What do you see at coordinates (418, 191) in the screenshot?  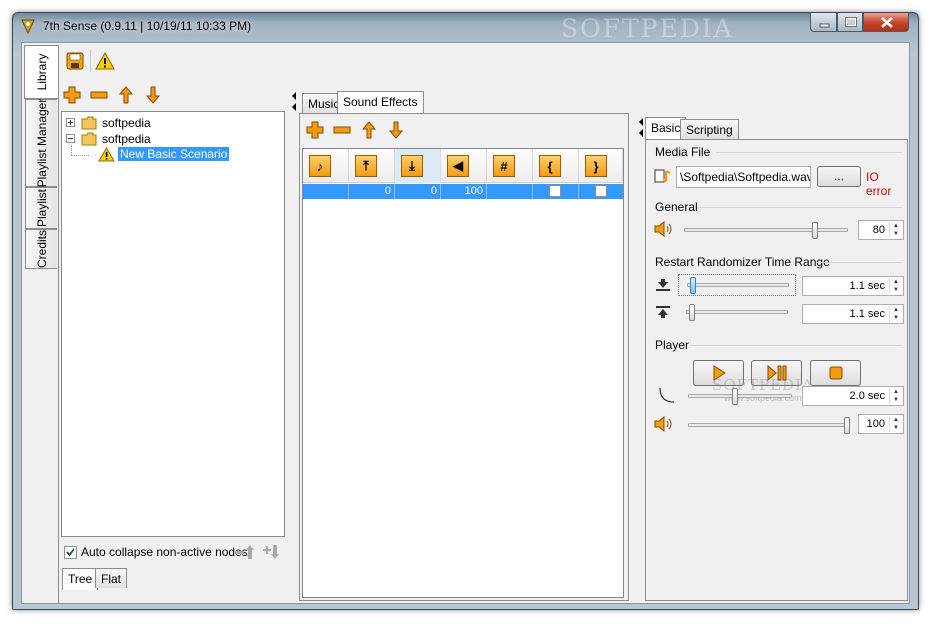 I see `cell-fade-out: 0` at bounding box center [418, 191].